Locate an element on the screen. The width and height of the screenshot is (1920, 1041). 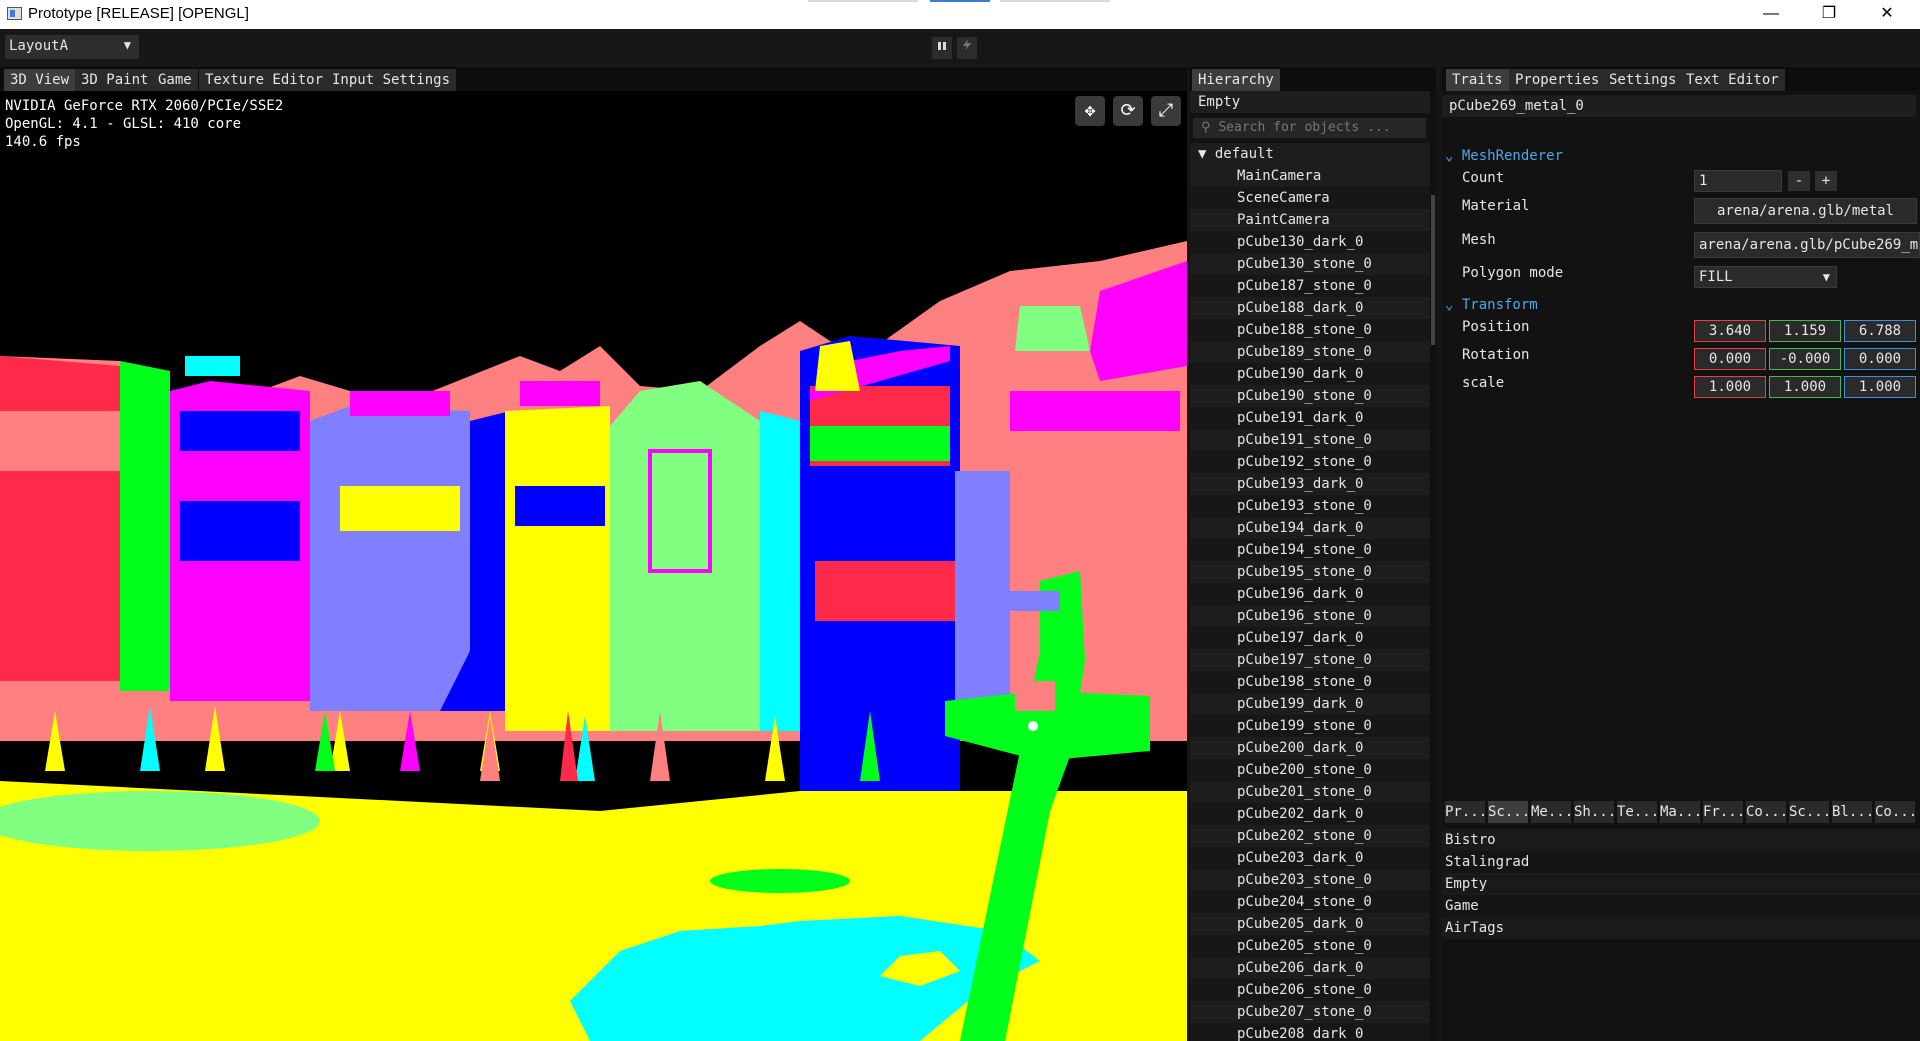
mesh-renderer-header: ⌄ MeshRenderer is located at coordinates (1504, 156).